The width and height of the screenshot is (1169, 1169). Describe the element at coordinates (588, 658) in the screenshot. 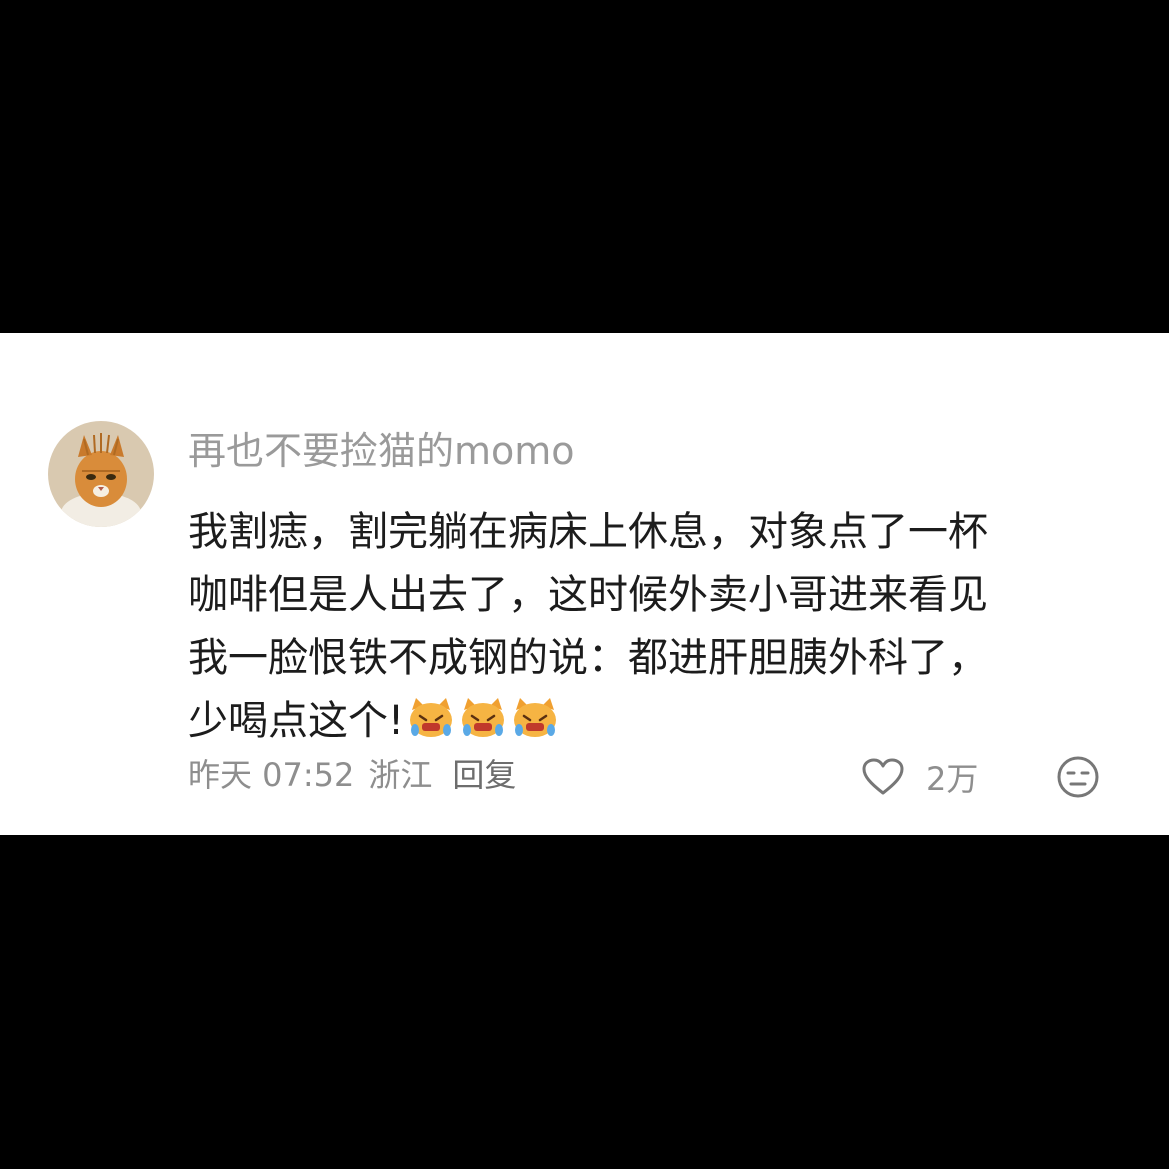

I see `content-line: 我一脸恨铁不成钢的说：都进肝胆胰外科了，` at that location.